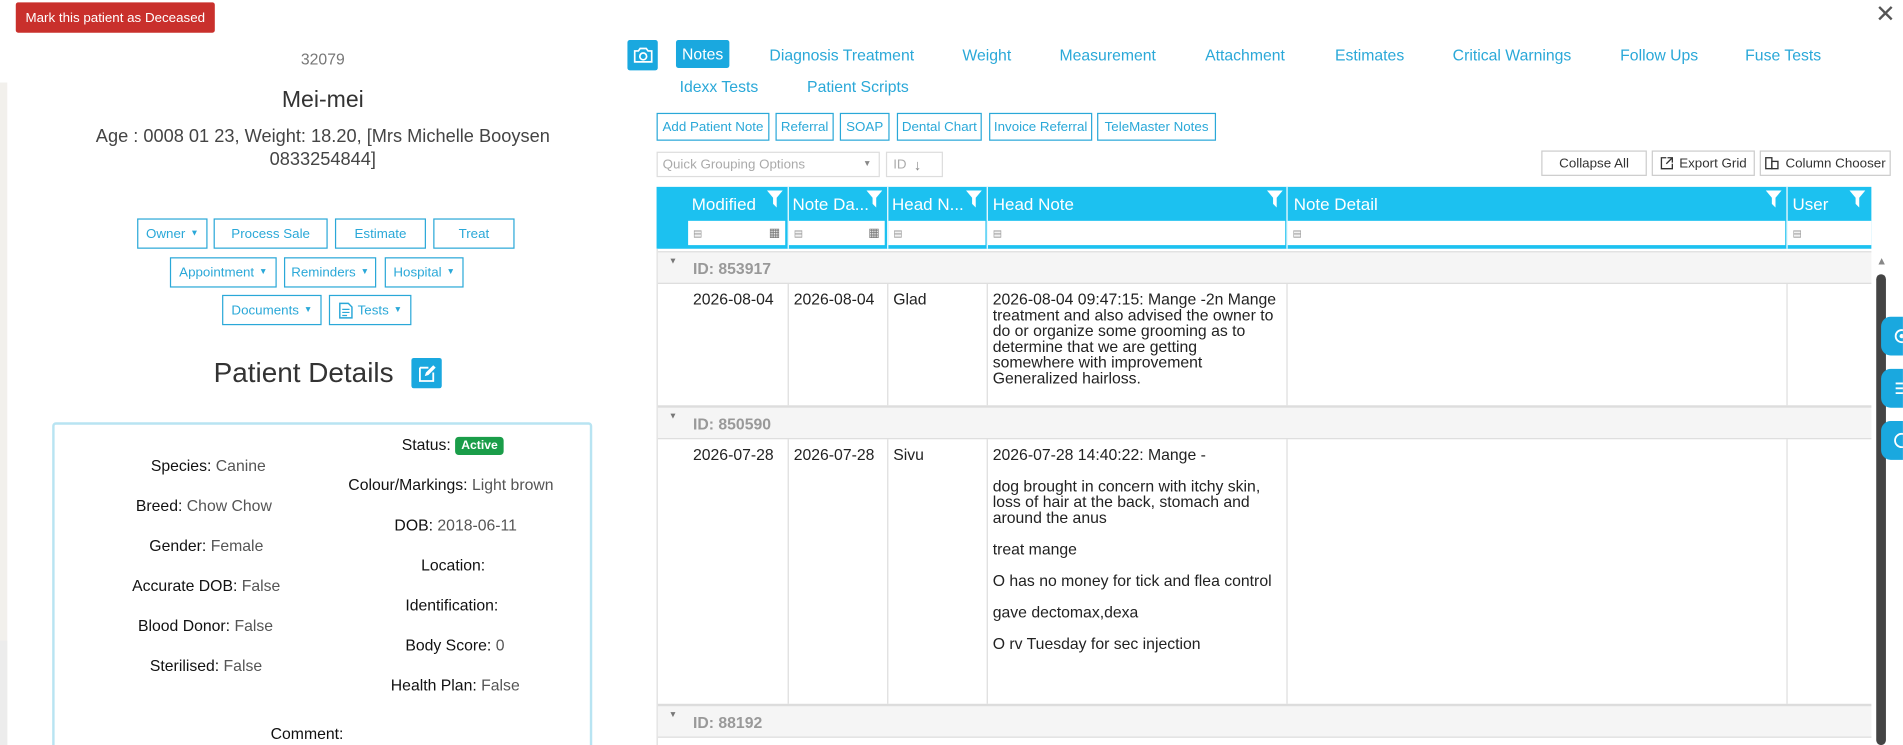 The height and width of the screenshot is (745, 1903). Describe the element at coordinates (223, 272) in the screenshot. I see `appointment-dropdown: Appointment ▼` at that location.